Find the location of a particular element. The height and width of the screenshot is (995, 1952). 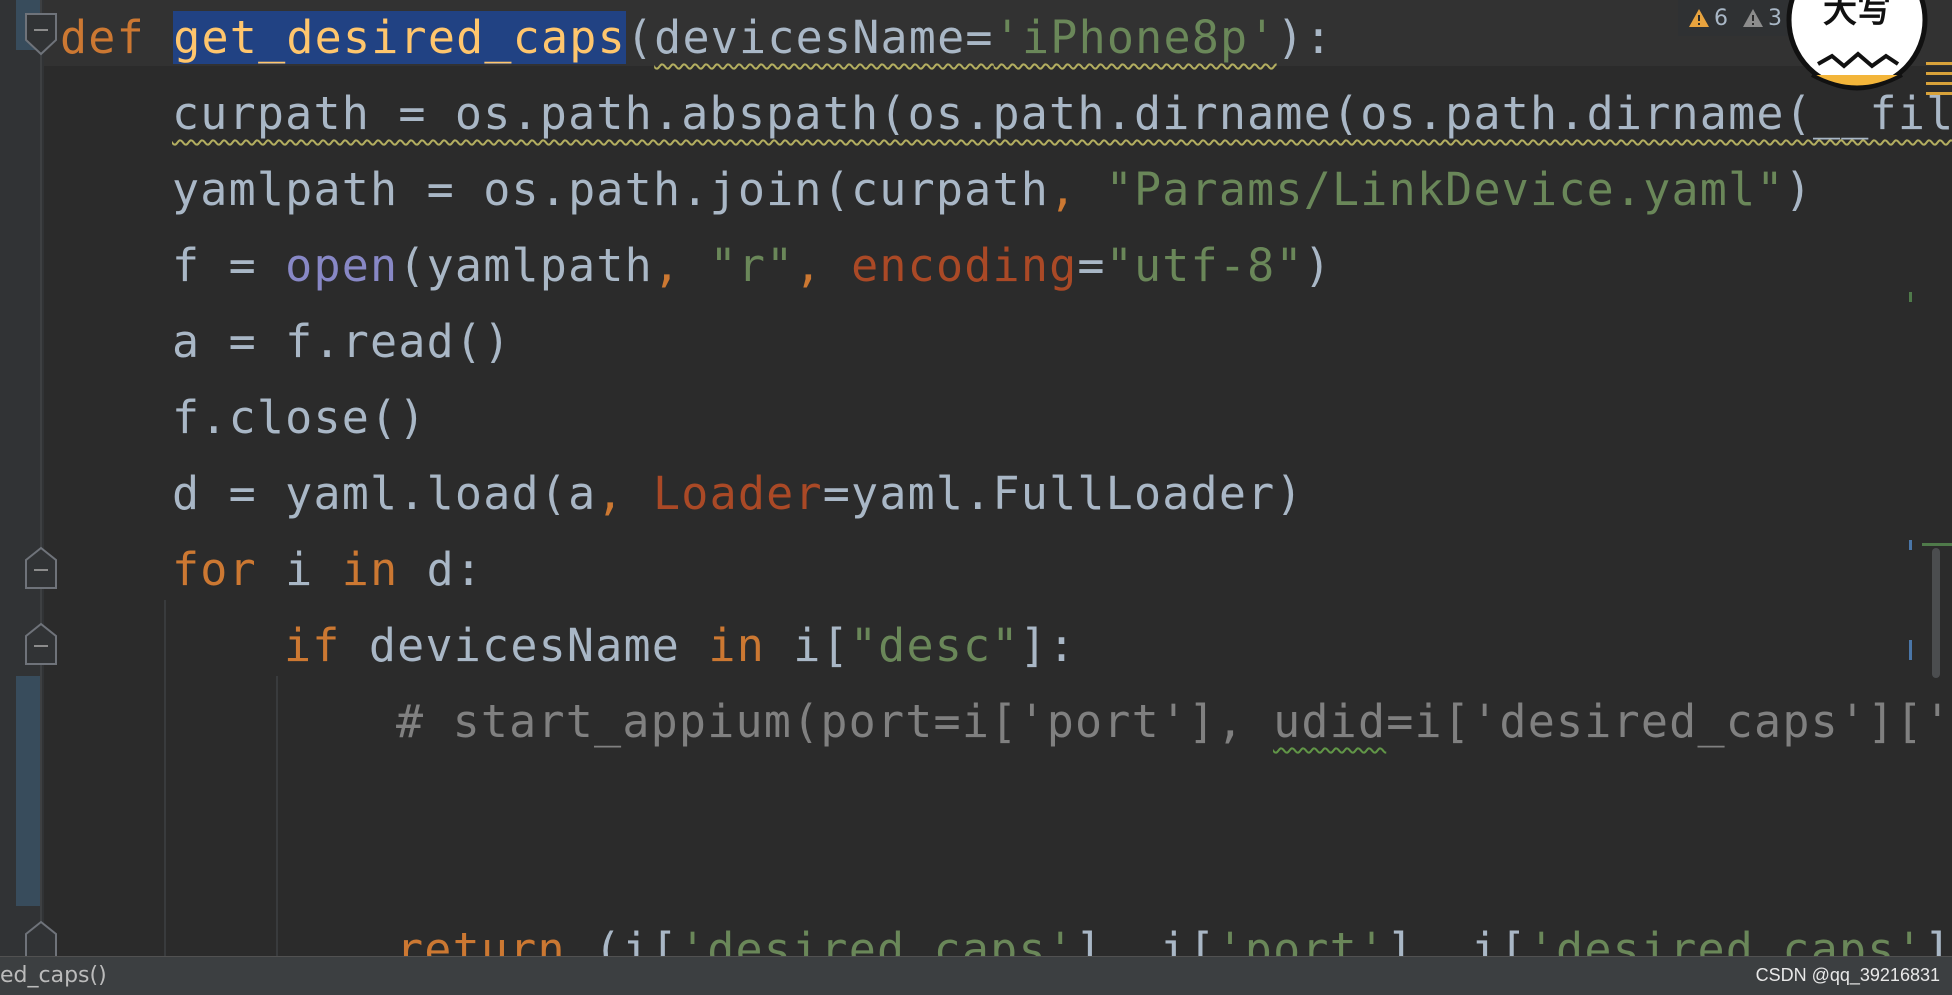

code-token: =i['desired_caps']['udid']) is located at coordinates (1669, 721).